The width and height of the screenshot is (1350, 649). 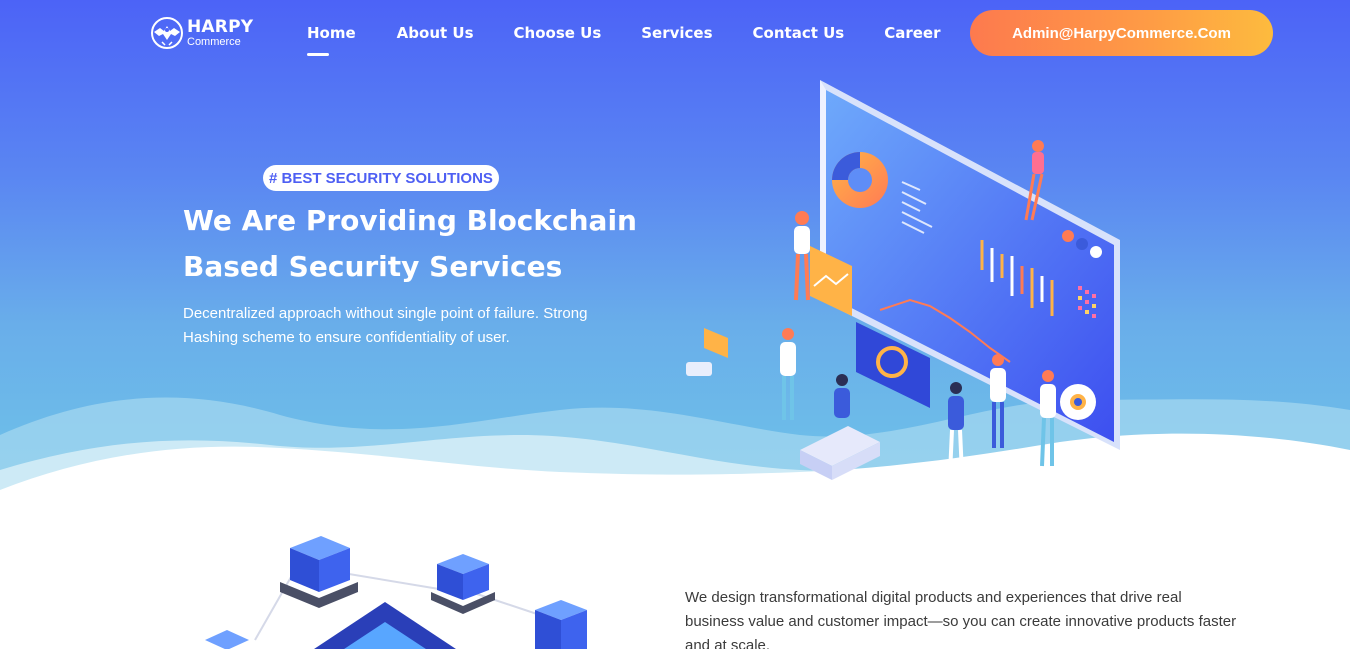 I want to click on hero-badge: # BEST SECURITY SOLUTIONS, so click(x=381, y=178).